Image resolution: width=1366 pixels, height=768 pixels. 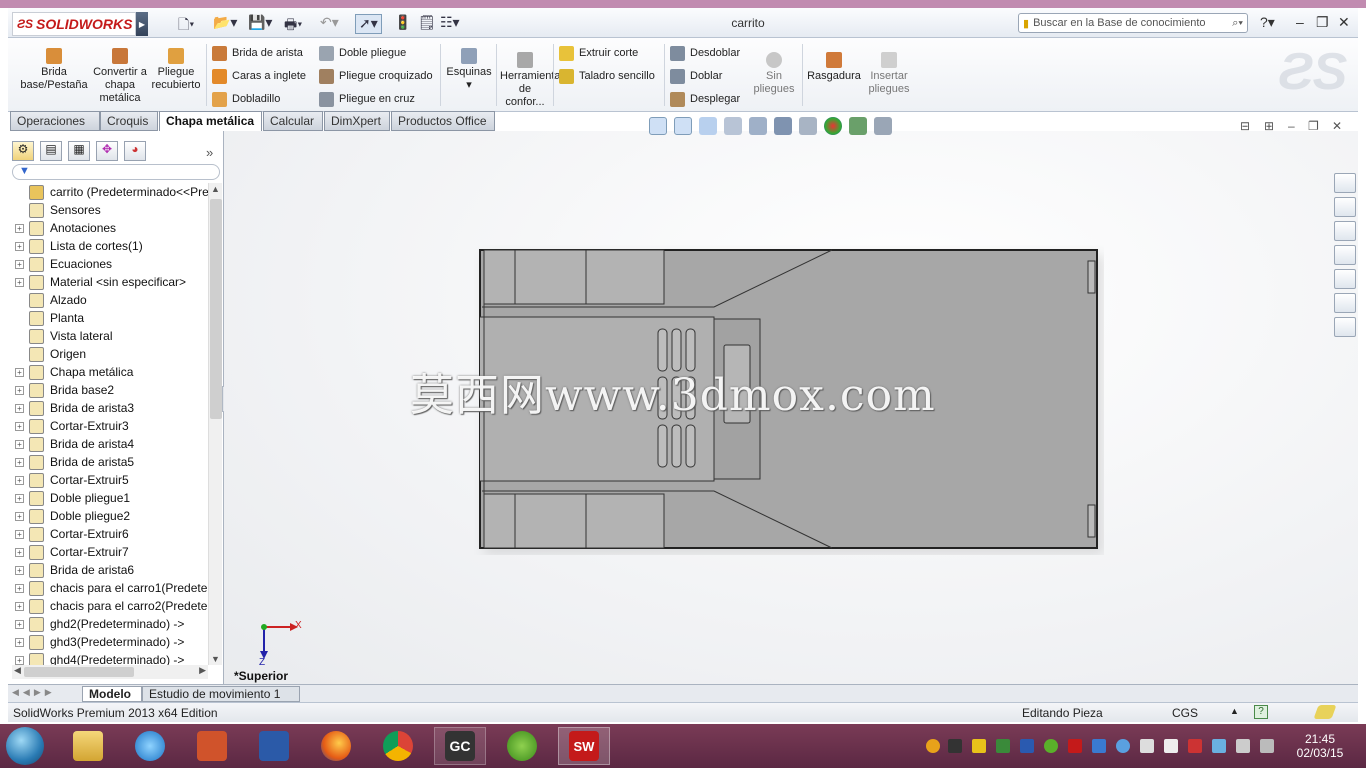 I want to click on taskbar-clock: 21:45 02/03/15, so click(x=1320, y=746).